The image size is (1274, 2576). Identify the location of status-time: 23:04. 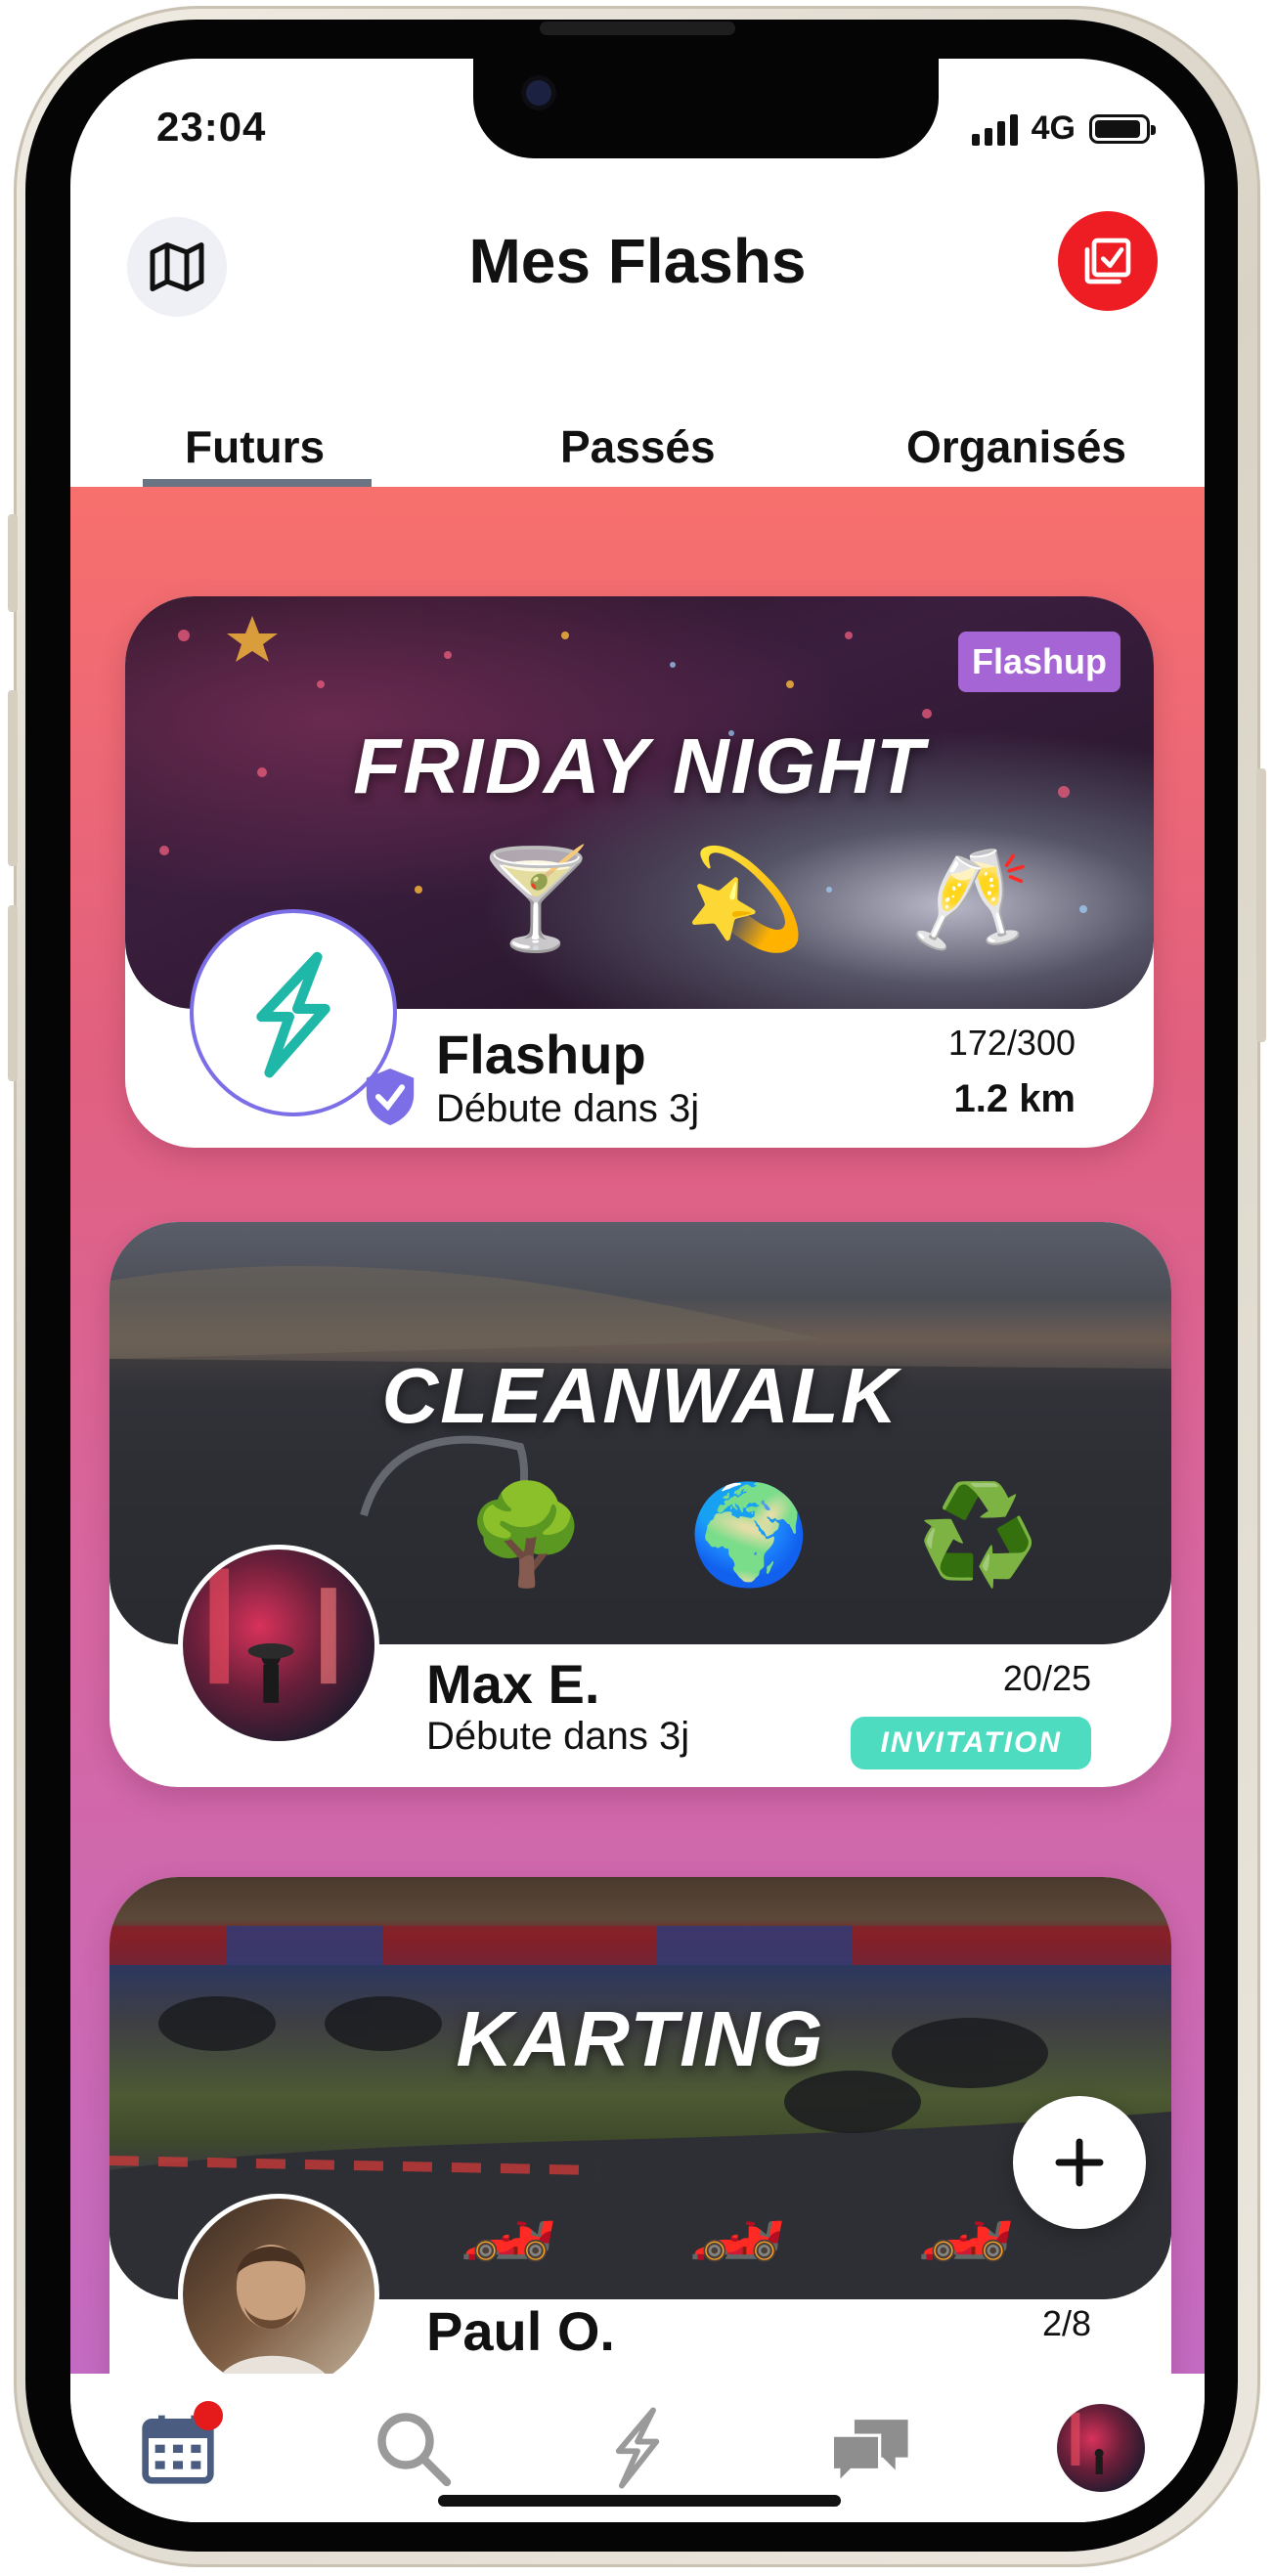
(212, 127).